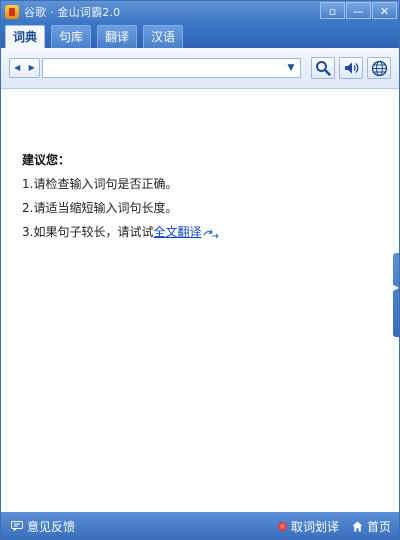  I want to click on suggestion-line-1: 1.请检查输入词句是否正确。, so click(100, 184).